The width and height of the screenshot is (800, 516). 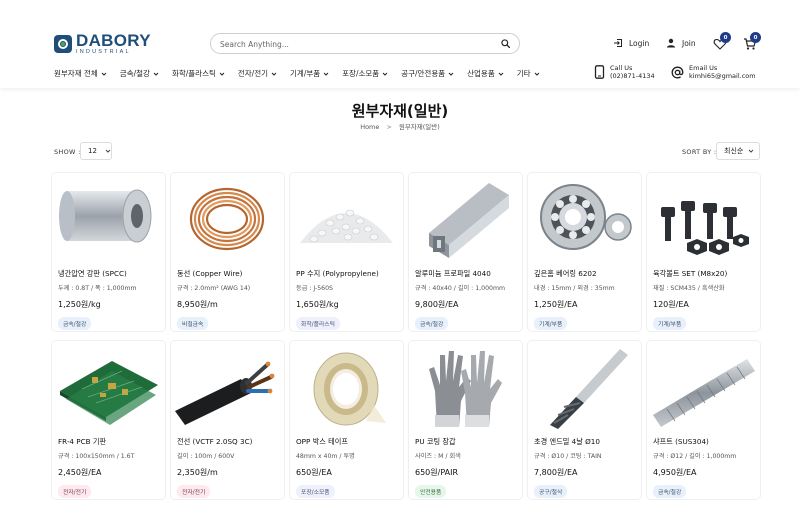 I want to click on product-name: 전선 (VCTF 2.0SQ 3C), so click(x=228, y=442).